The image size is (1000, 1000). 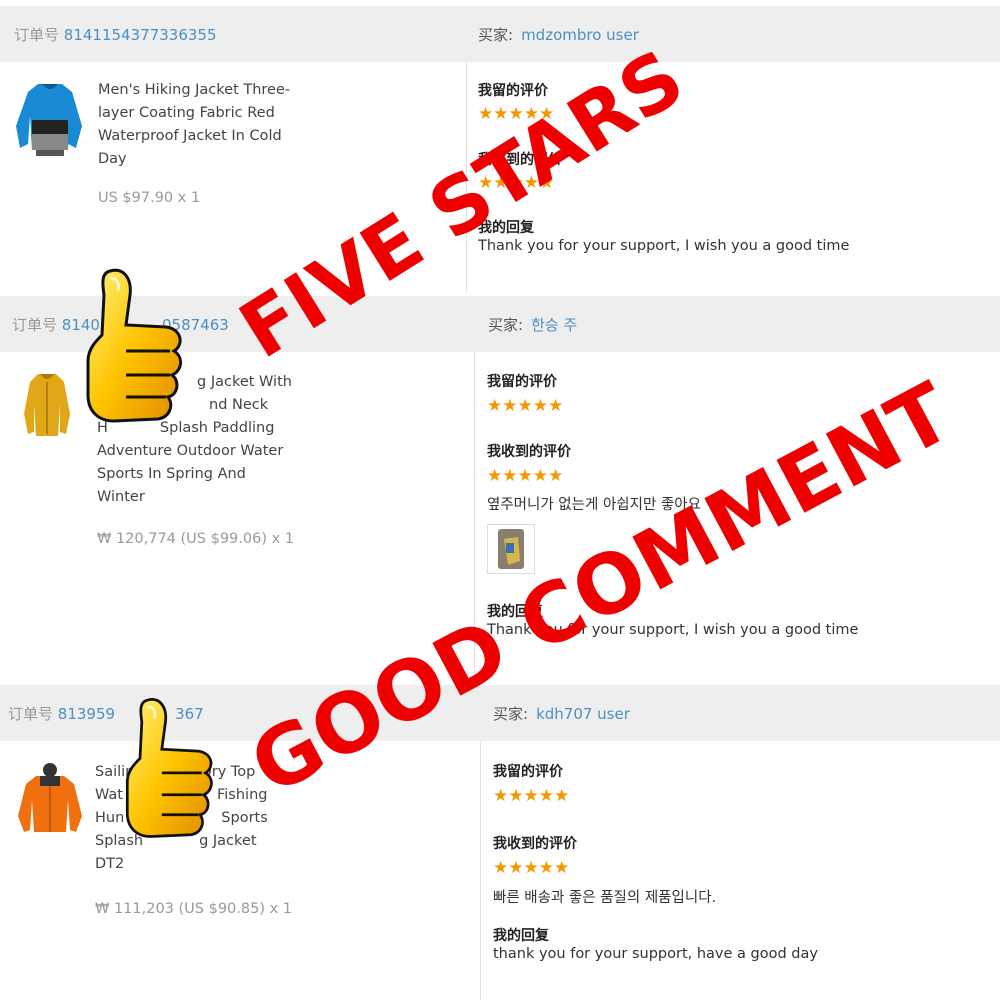 I want to click on order-number: 订单号 8141154377336355, so click(x=115, y=35).